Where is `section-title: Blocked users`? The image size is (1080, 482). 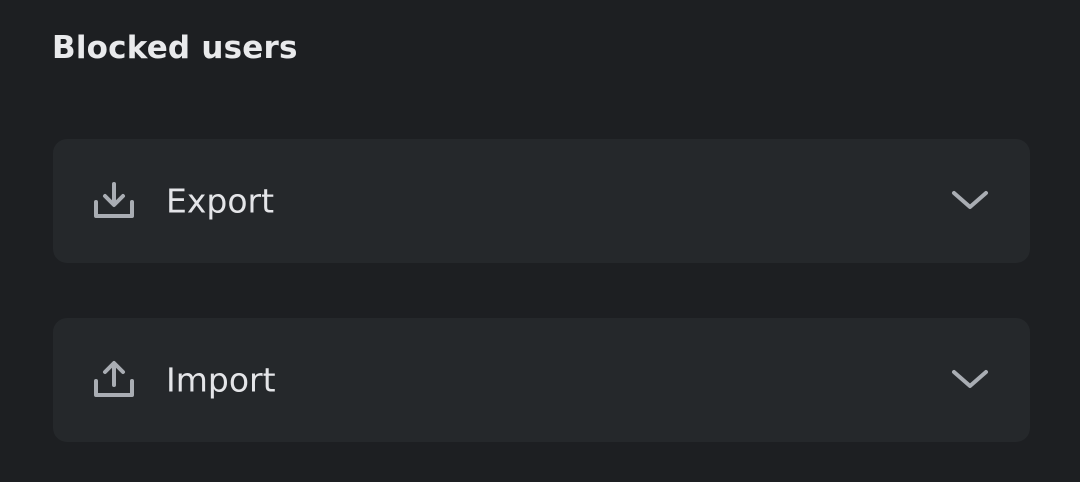 section-title: Blocked users is located at coordinates (175, 48).